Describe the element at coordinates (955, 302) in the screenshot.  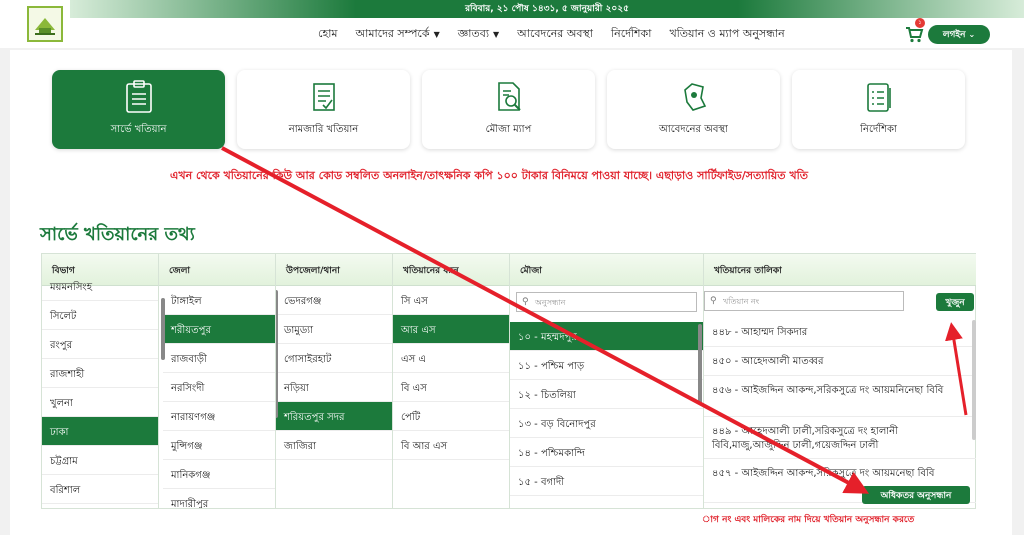
I see `search-button: খুজুন` at that location.